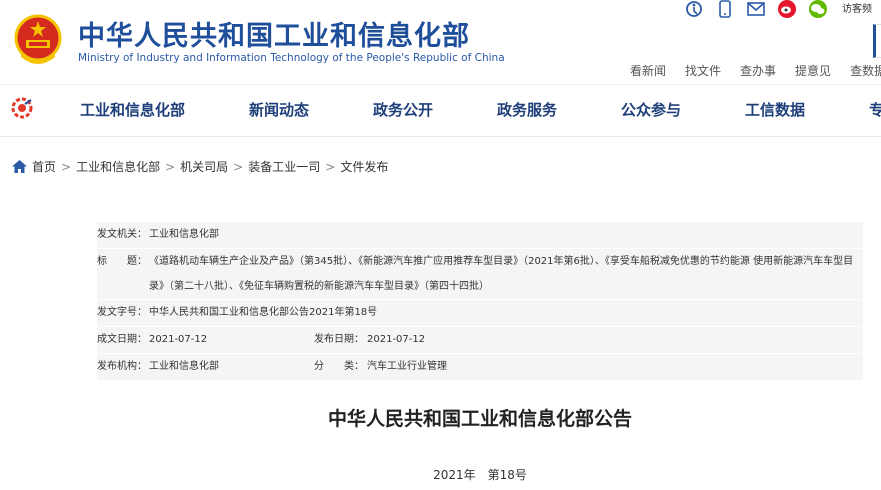 This screenshot has width=881, height=490. I want to click on mobile-icon, so click(725, 9).